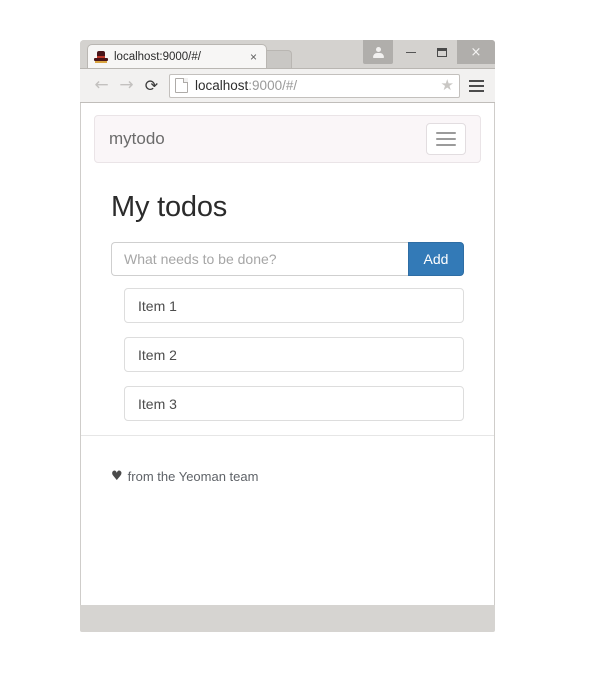 This screenshot has width=601, height=693. I want to click on app-navbar: mytodo, so click(287, 139).